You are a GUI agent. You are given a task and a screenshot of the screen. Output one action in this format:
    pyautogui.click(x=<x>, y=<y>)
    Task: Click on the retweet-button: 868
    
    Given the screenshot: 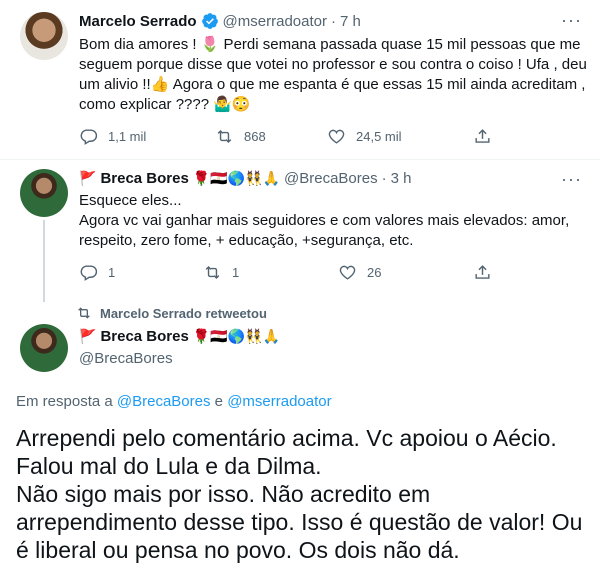 What is the action you would take?
    pyautogui.click(x=271, y=136)
    